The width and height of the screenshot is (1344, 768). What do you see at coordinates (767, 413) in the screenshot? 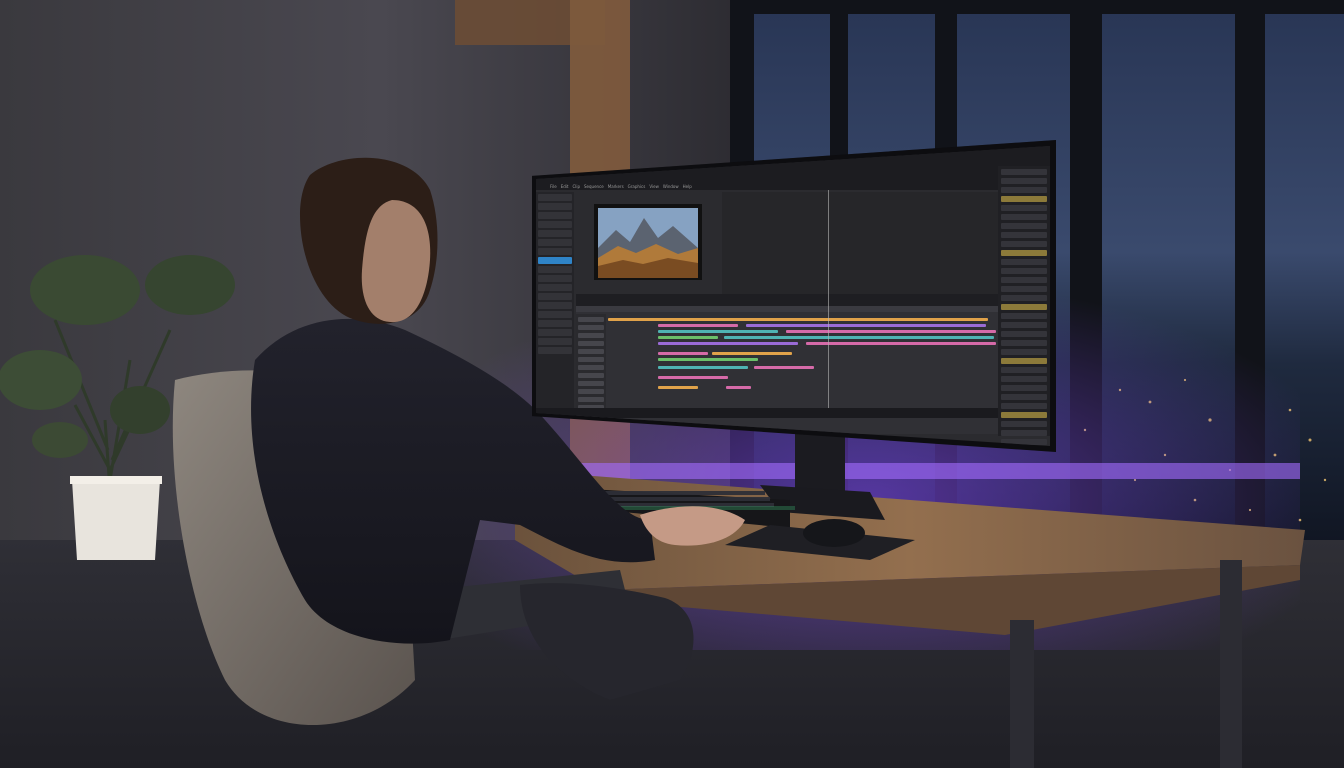
I see `taskbar` at bounding box center [767, 413].